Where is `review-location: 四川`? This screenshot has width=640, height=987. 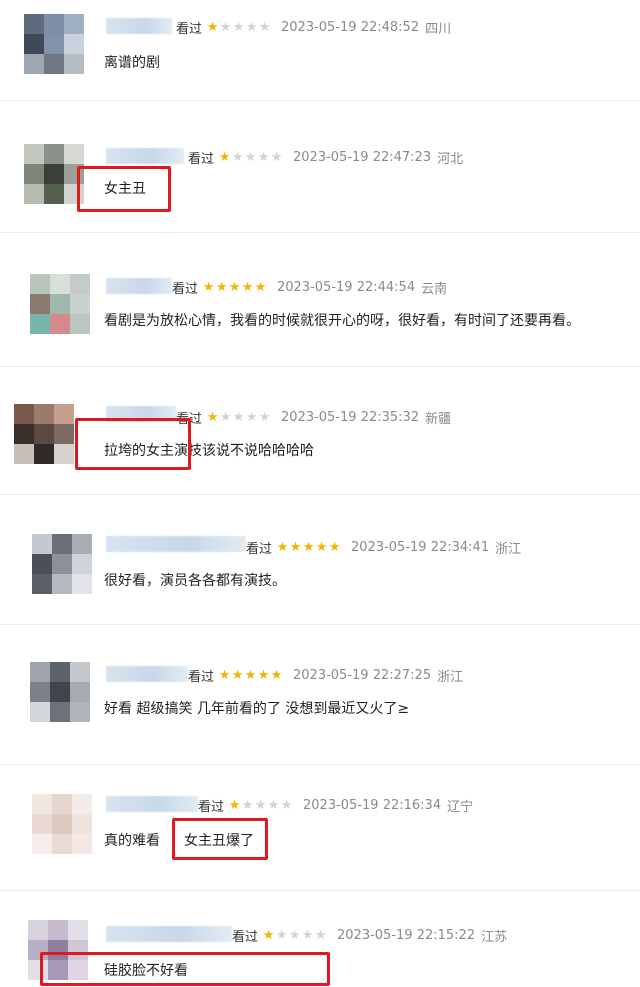
review-location: 四川 is located at coordinates (438, 29).